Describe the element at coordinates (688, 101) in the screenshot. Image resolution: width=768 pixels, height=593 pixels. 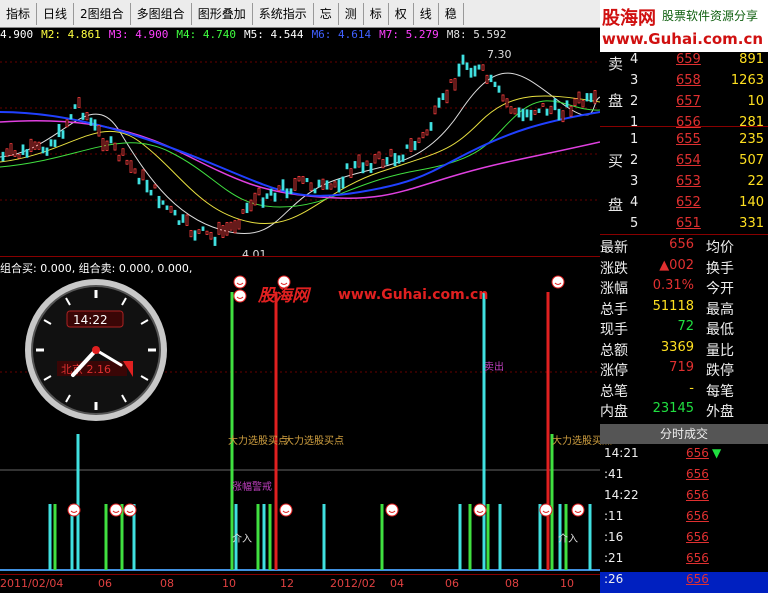
I see `level-price: 657` at that location.